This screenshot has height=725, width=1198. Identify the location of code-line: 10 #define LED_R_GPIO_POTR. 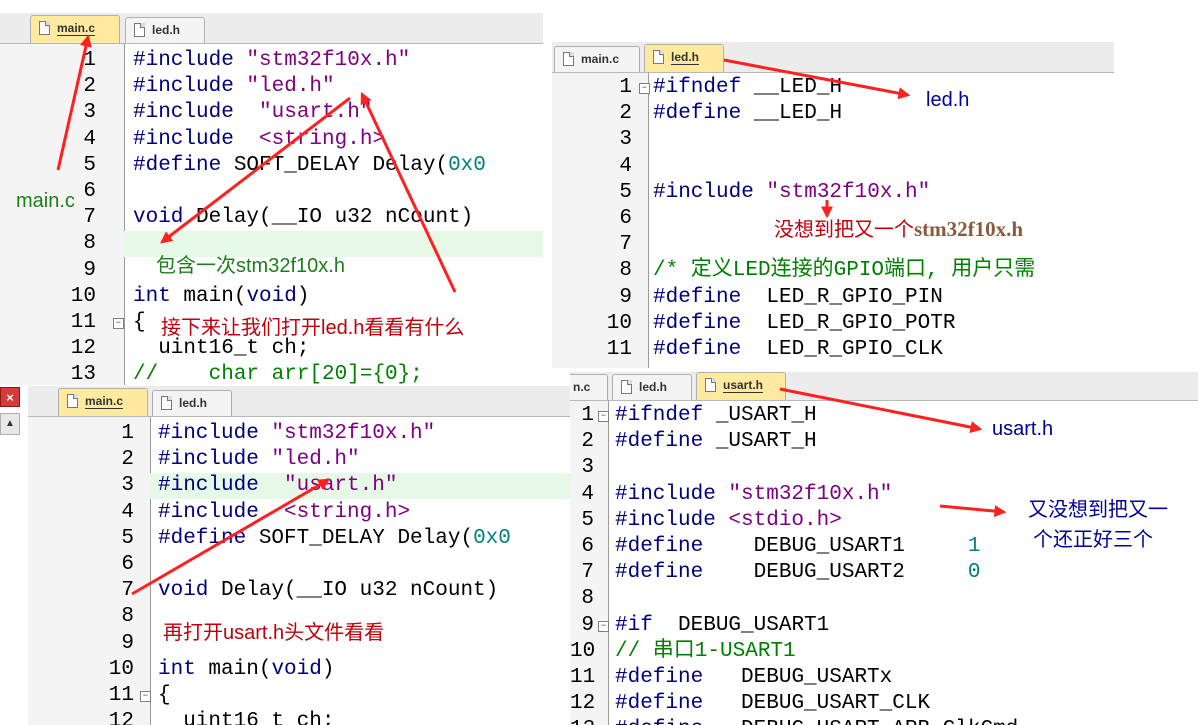
(833, 324).